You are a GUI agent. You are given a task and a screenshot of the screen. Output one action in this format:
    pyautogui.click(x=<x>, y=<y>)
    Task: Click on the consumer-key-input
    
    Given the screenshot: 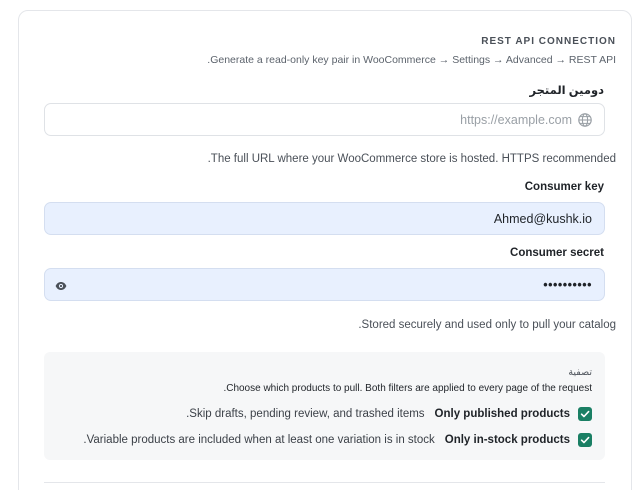 What is the action you would take?
    pyautogui.click(x=324, y=218)
    